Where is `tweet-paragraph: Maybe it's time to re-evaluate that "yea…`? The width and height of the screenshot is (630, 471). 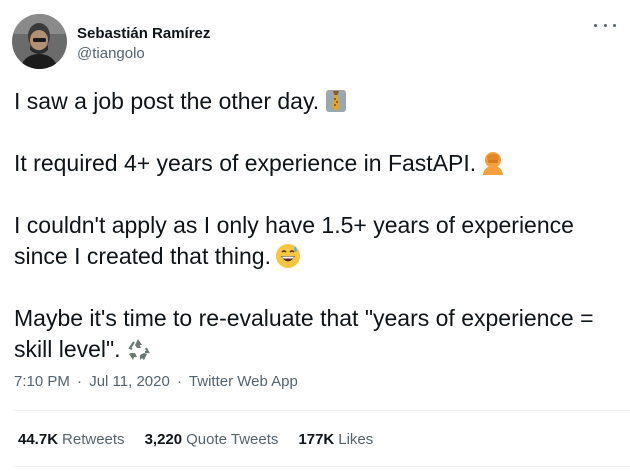
tweet-paragraph: Maybe it's time to re-evaluate that "yea… is located at coordinates (318, 334).